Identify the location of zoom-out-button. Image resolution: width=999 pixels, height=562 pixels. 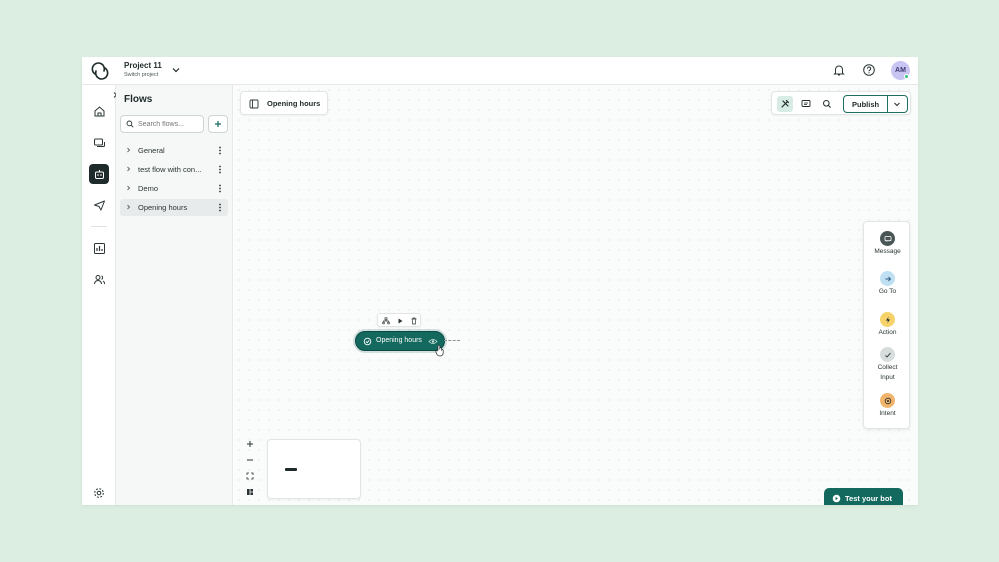
(250, 460).